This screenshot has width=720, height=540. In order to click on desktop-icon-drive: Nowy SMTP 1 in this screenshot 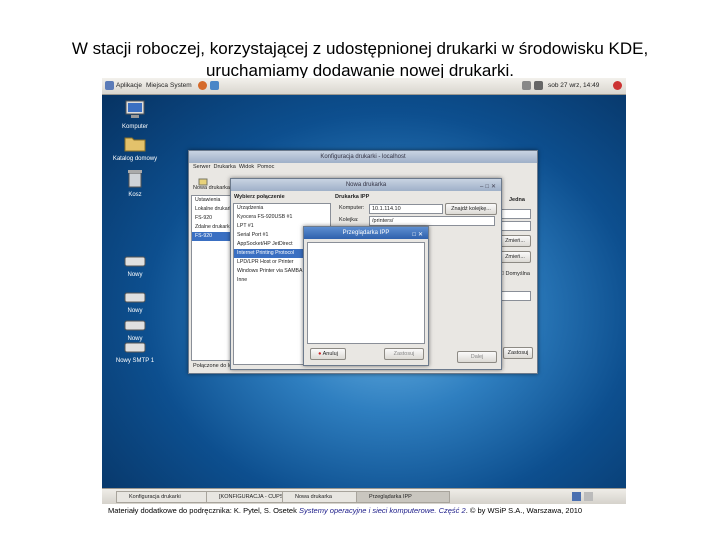, I will do `click(135, 352)`.